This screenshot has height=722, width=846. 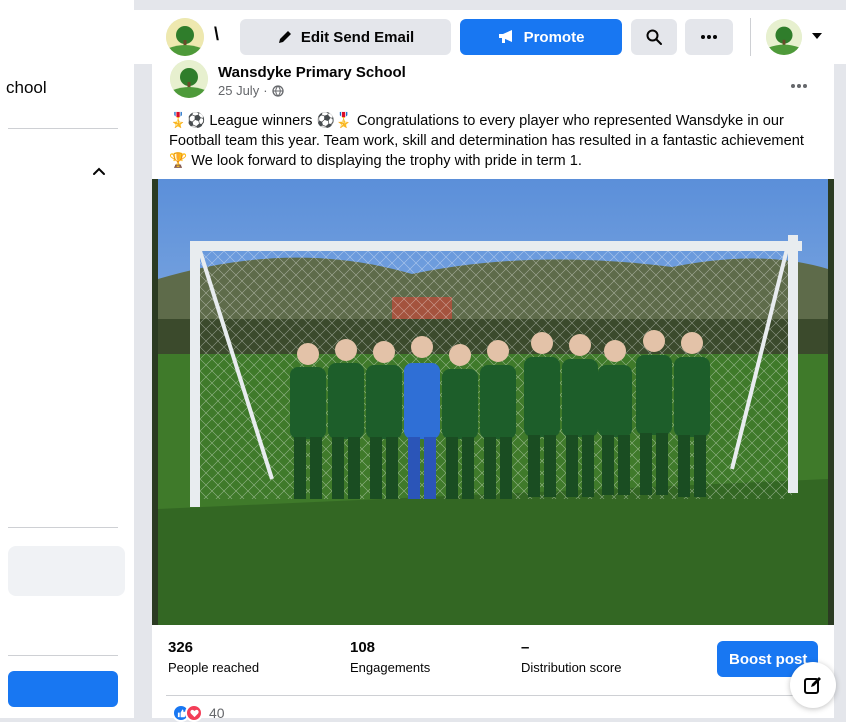 I want to click on stat-value: 326, so click(x=181, y=647).